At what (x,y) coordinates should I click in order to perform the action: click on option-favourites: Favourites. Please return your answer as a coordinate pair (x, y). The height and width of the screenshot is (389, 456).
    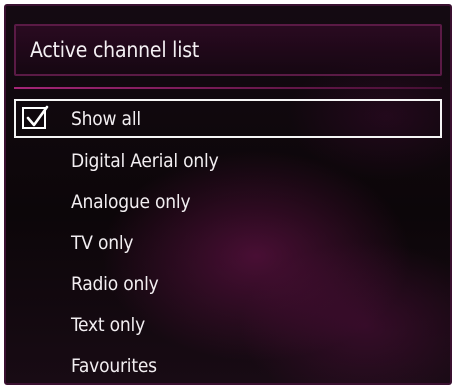
    Looking at the image, I should click on (228, 364).